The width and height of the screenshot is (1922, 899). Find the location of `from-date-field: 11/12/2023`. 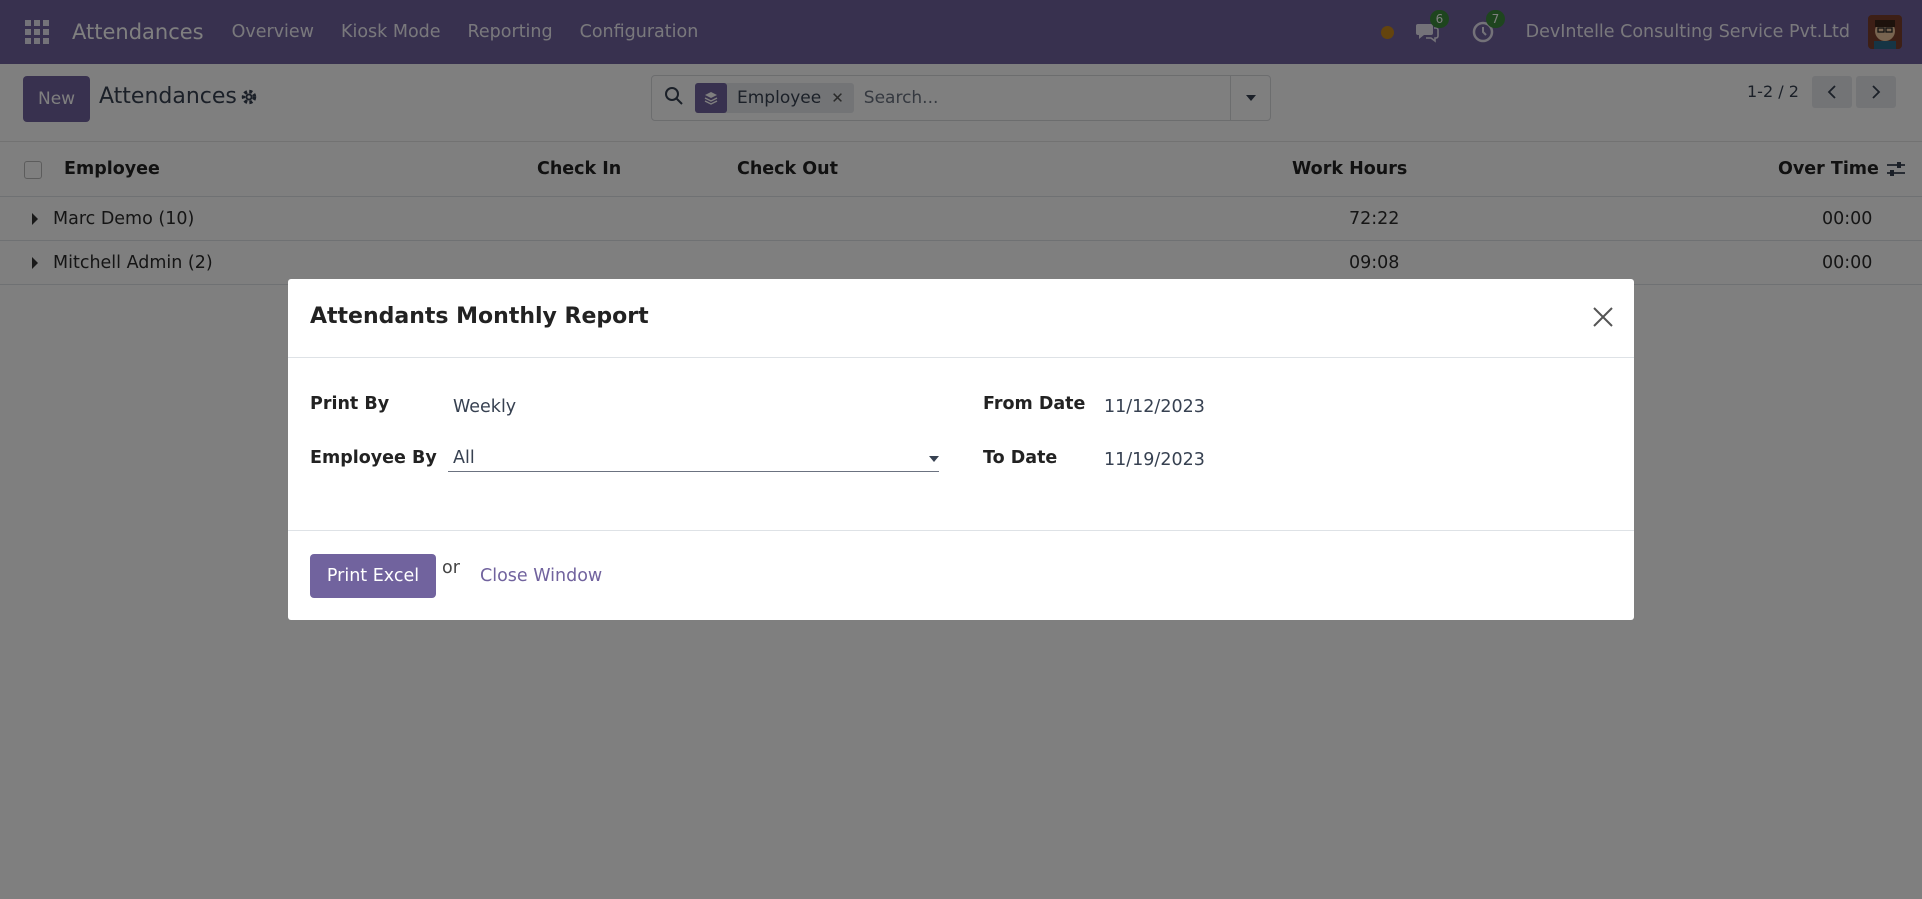

from-date-field: 11/12/2023 is located at coordinates (1154, 407).